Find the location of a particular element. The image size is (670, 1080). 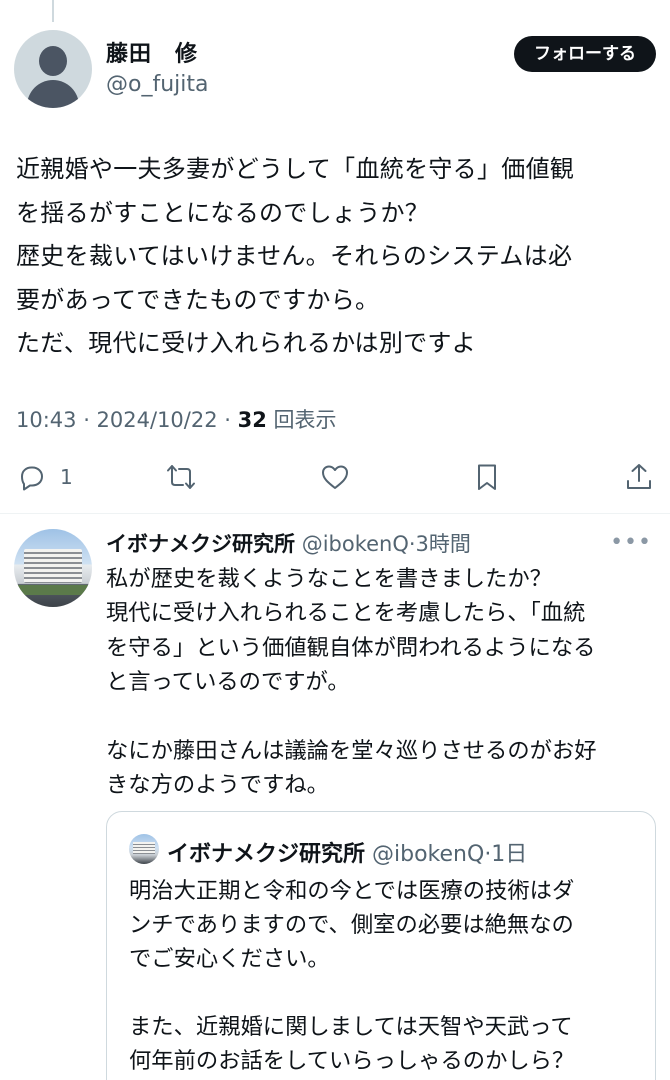

quoted-author-avatar is located at coordinates (144, 849).